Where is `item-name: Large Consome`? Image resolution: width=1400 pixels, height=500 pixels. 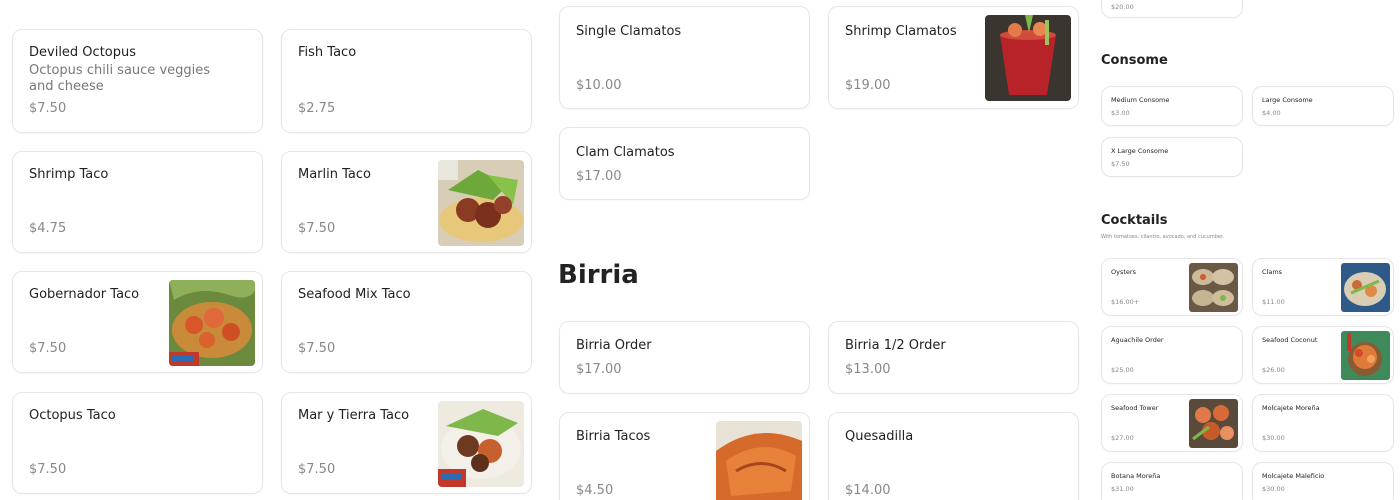
item-name: Large Consome is located at coordinates (1287, 100).